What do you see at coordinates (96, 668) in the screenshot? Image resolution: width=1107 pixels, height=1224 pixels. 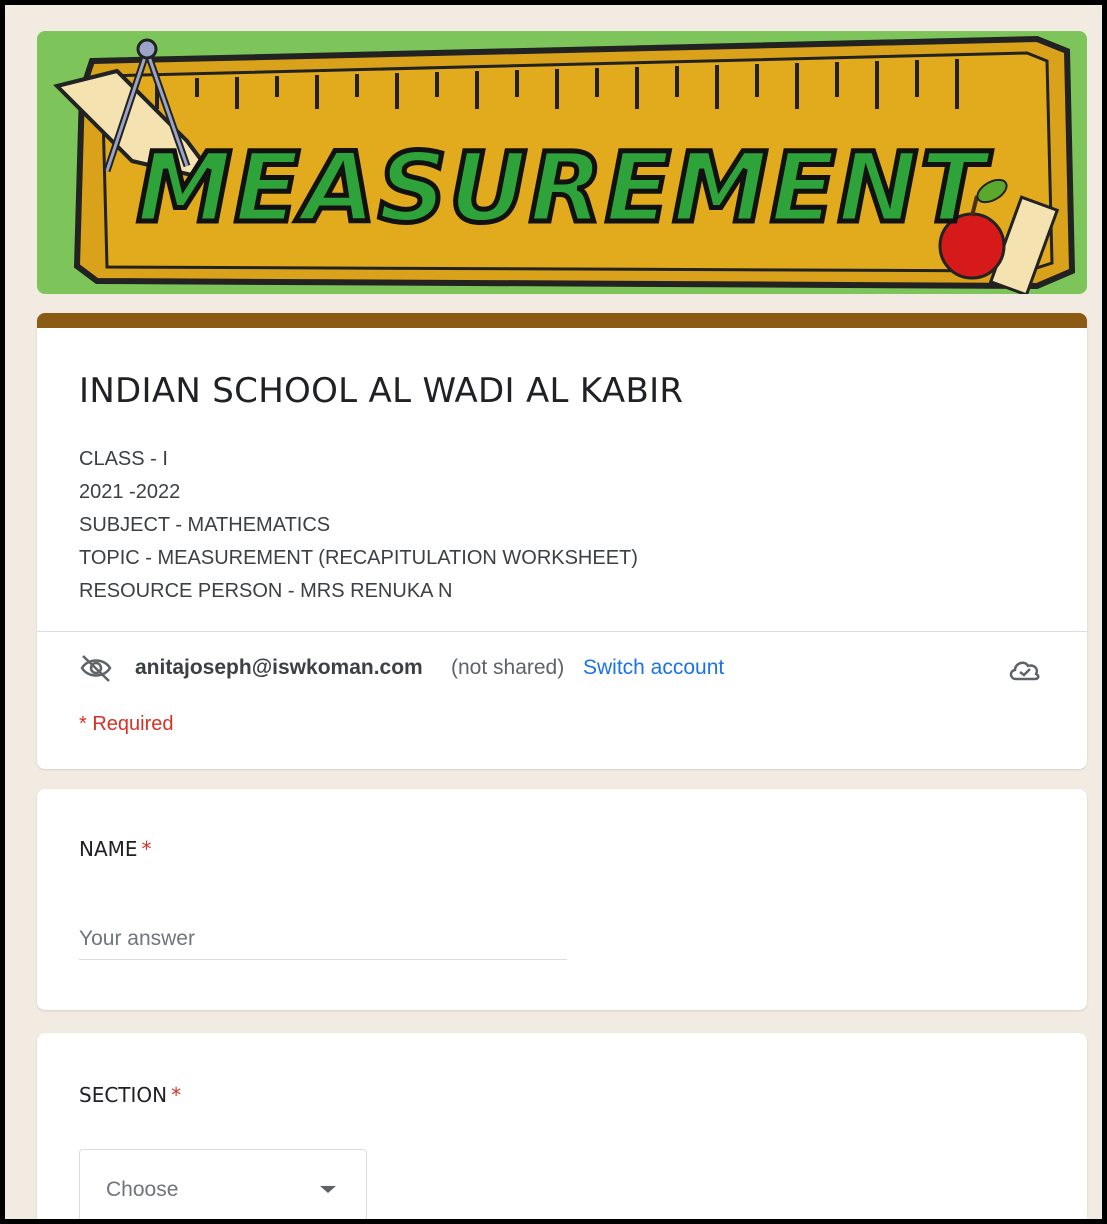 I see `not-shared-eye-icon` at bounding box center [96, 668].